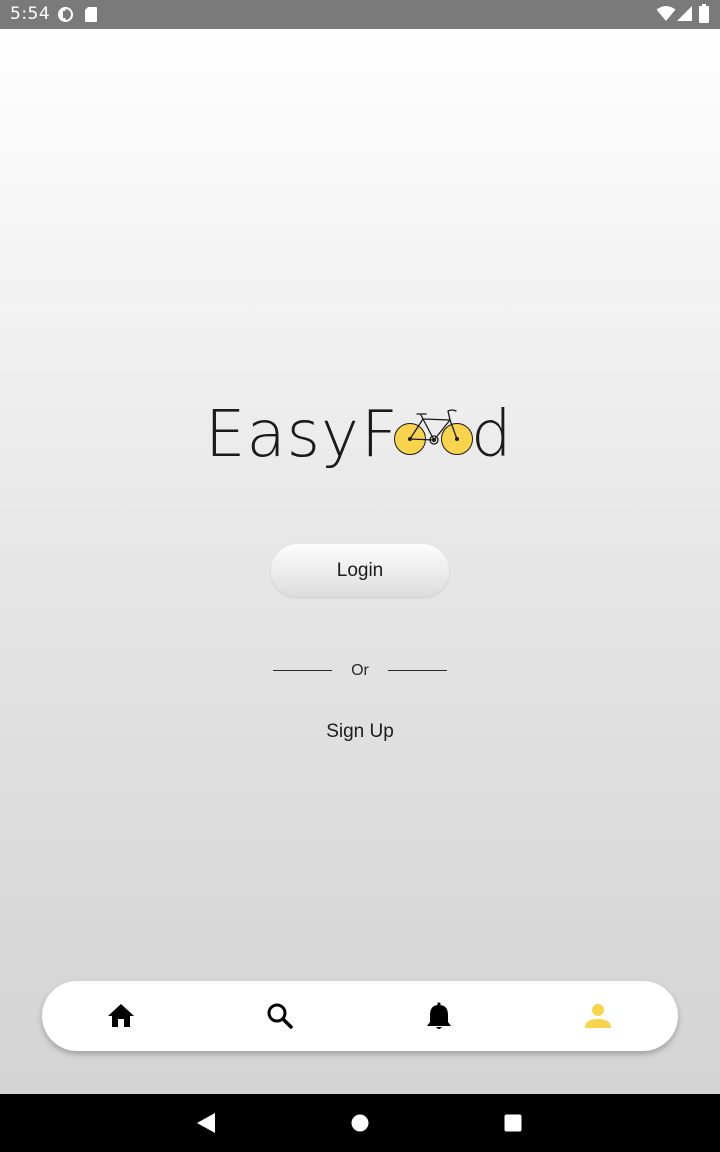 The image size is (720, 1152). I want to click on nav-back-button, so click(206, 1123).